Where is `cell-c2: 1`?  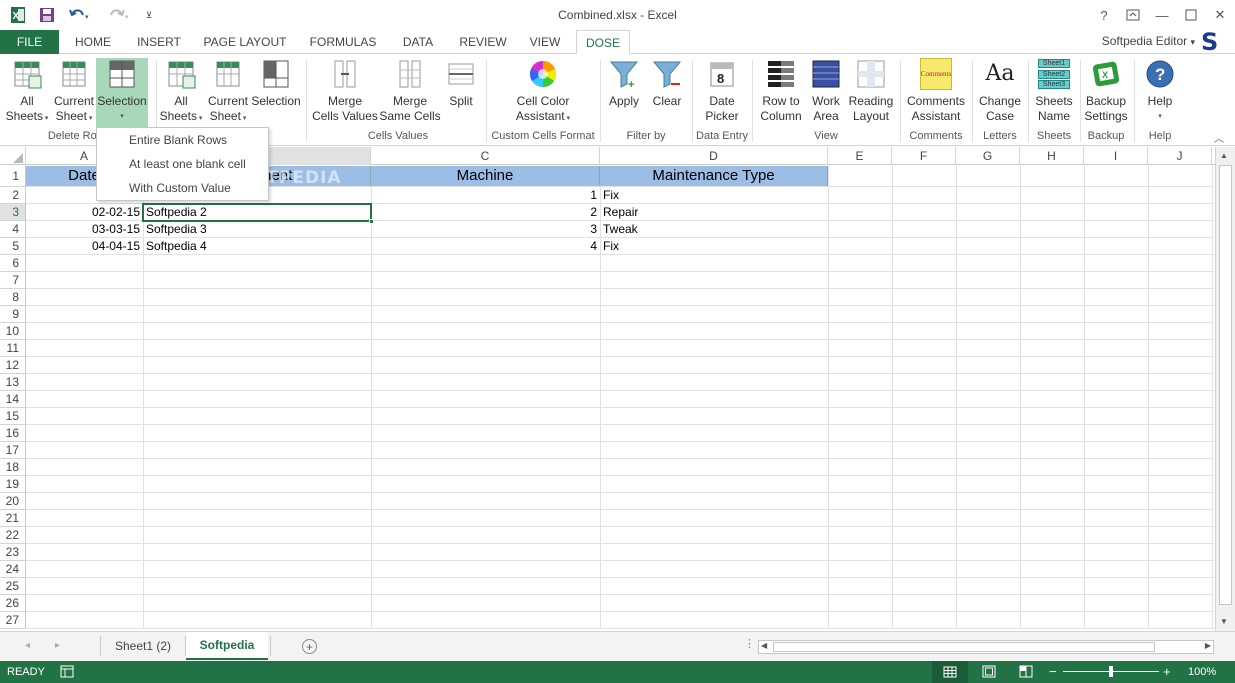
cell-c2: 1 is located at coordinates (485, 195).